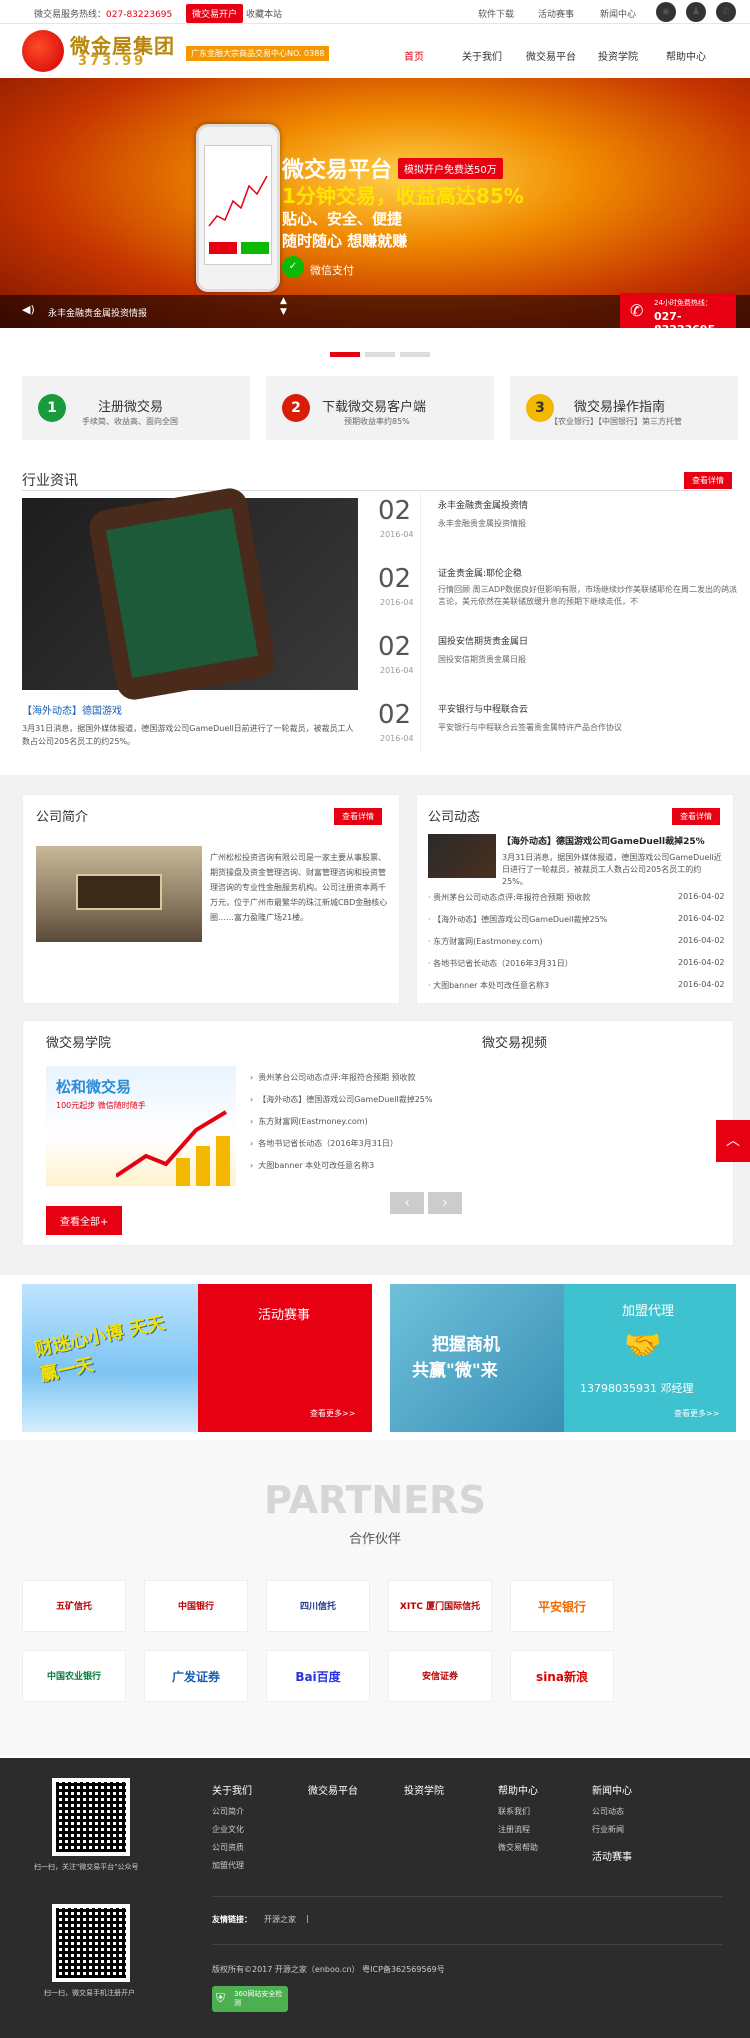  I want to click on back-to-top-icon: ︿, so click(733, 1141).